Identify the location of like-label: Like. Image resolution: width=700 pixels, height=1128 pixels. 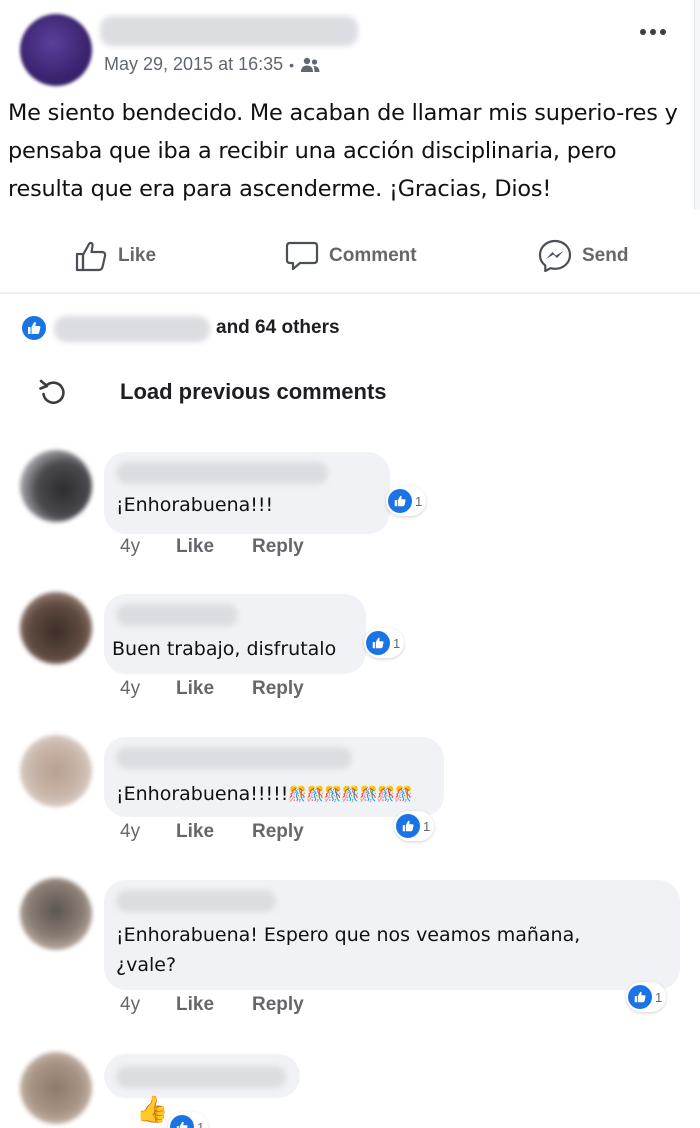
(137, 255).